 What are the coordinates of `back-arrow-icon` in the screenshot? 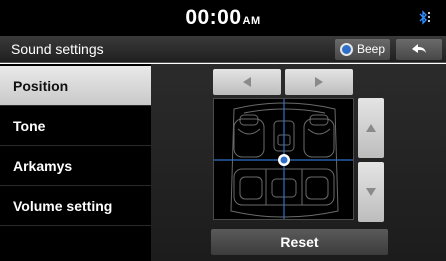 It's located at (419, 48).